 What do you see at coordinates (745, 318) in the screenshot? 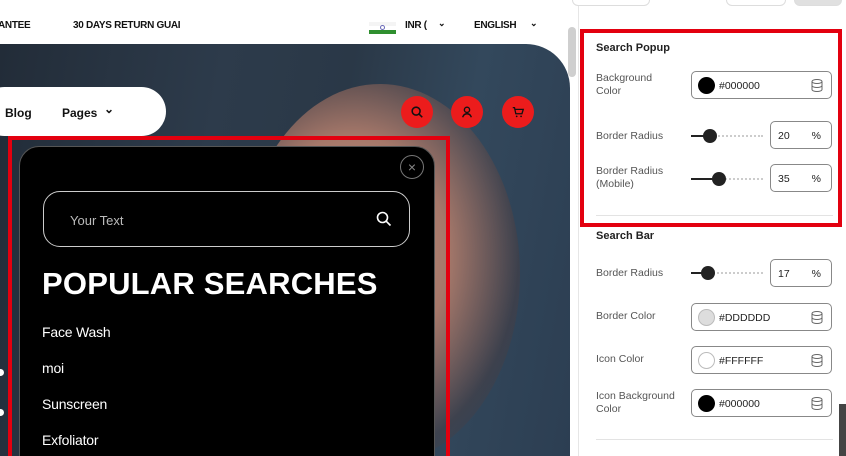
I see `color-value: #DDDDDD` at bounding box center [745, 318].